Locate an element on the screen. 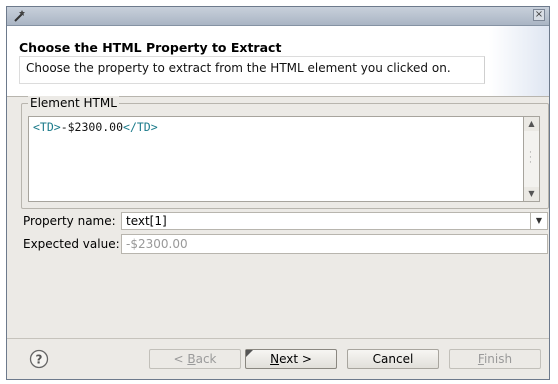  scroll-grip: · · · is located at coordinates (531, 158).